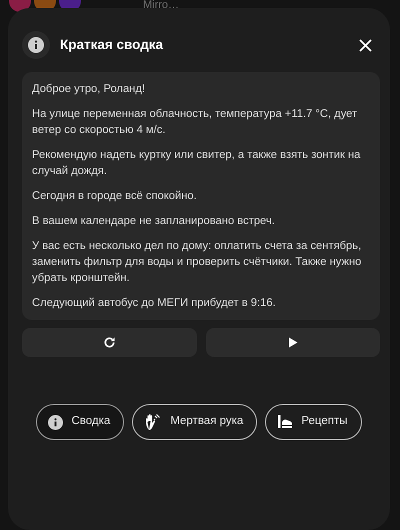  What do you see at coordinates (195, 422) in the screenshot?
I see `shortcut-chip: Мертвая рука` at bounding box center [195, 422].